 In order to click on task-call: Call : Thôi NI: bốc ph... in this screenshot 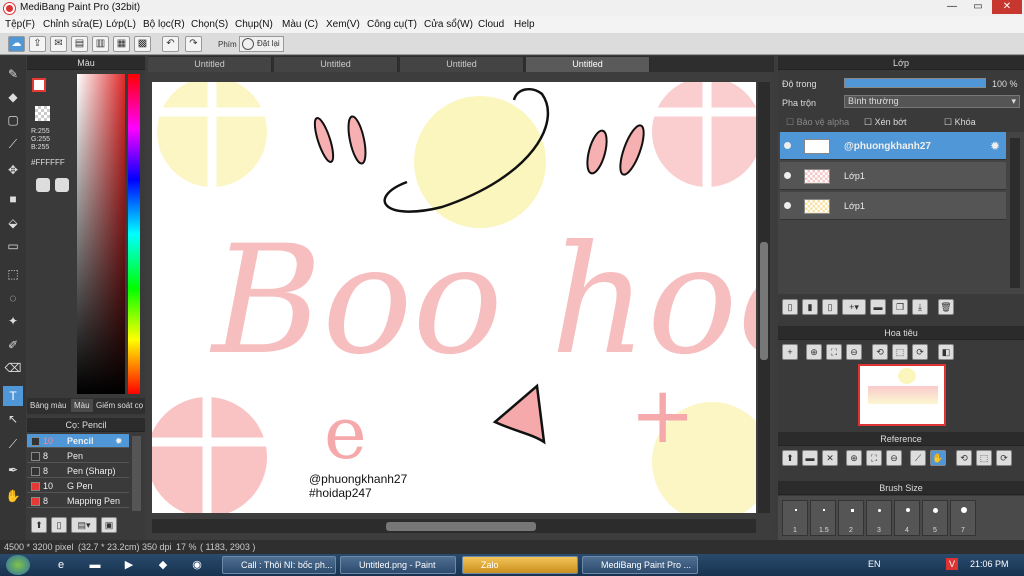, I will do `click(279, 565)`.